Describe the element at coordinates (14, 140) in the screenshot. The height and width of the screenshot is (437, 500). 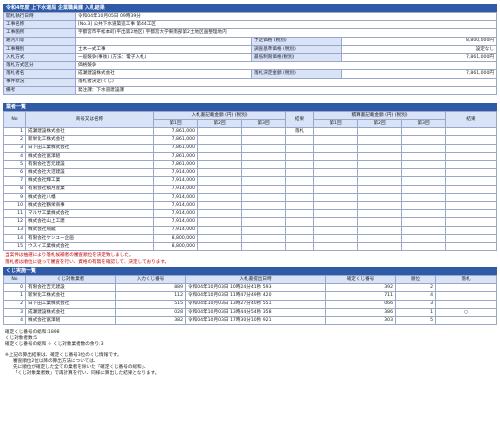
I see `bidder-no: 2` at that location.